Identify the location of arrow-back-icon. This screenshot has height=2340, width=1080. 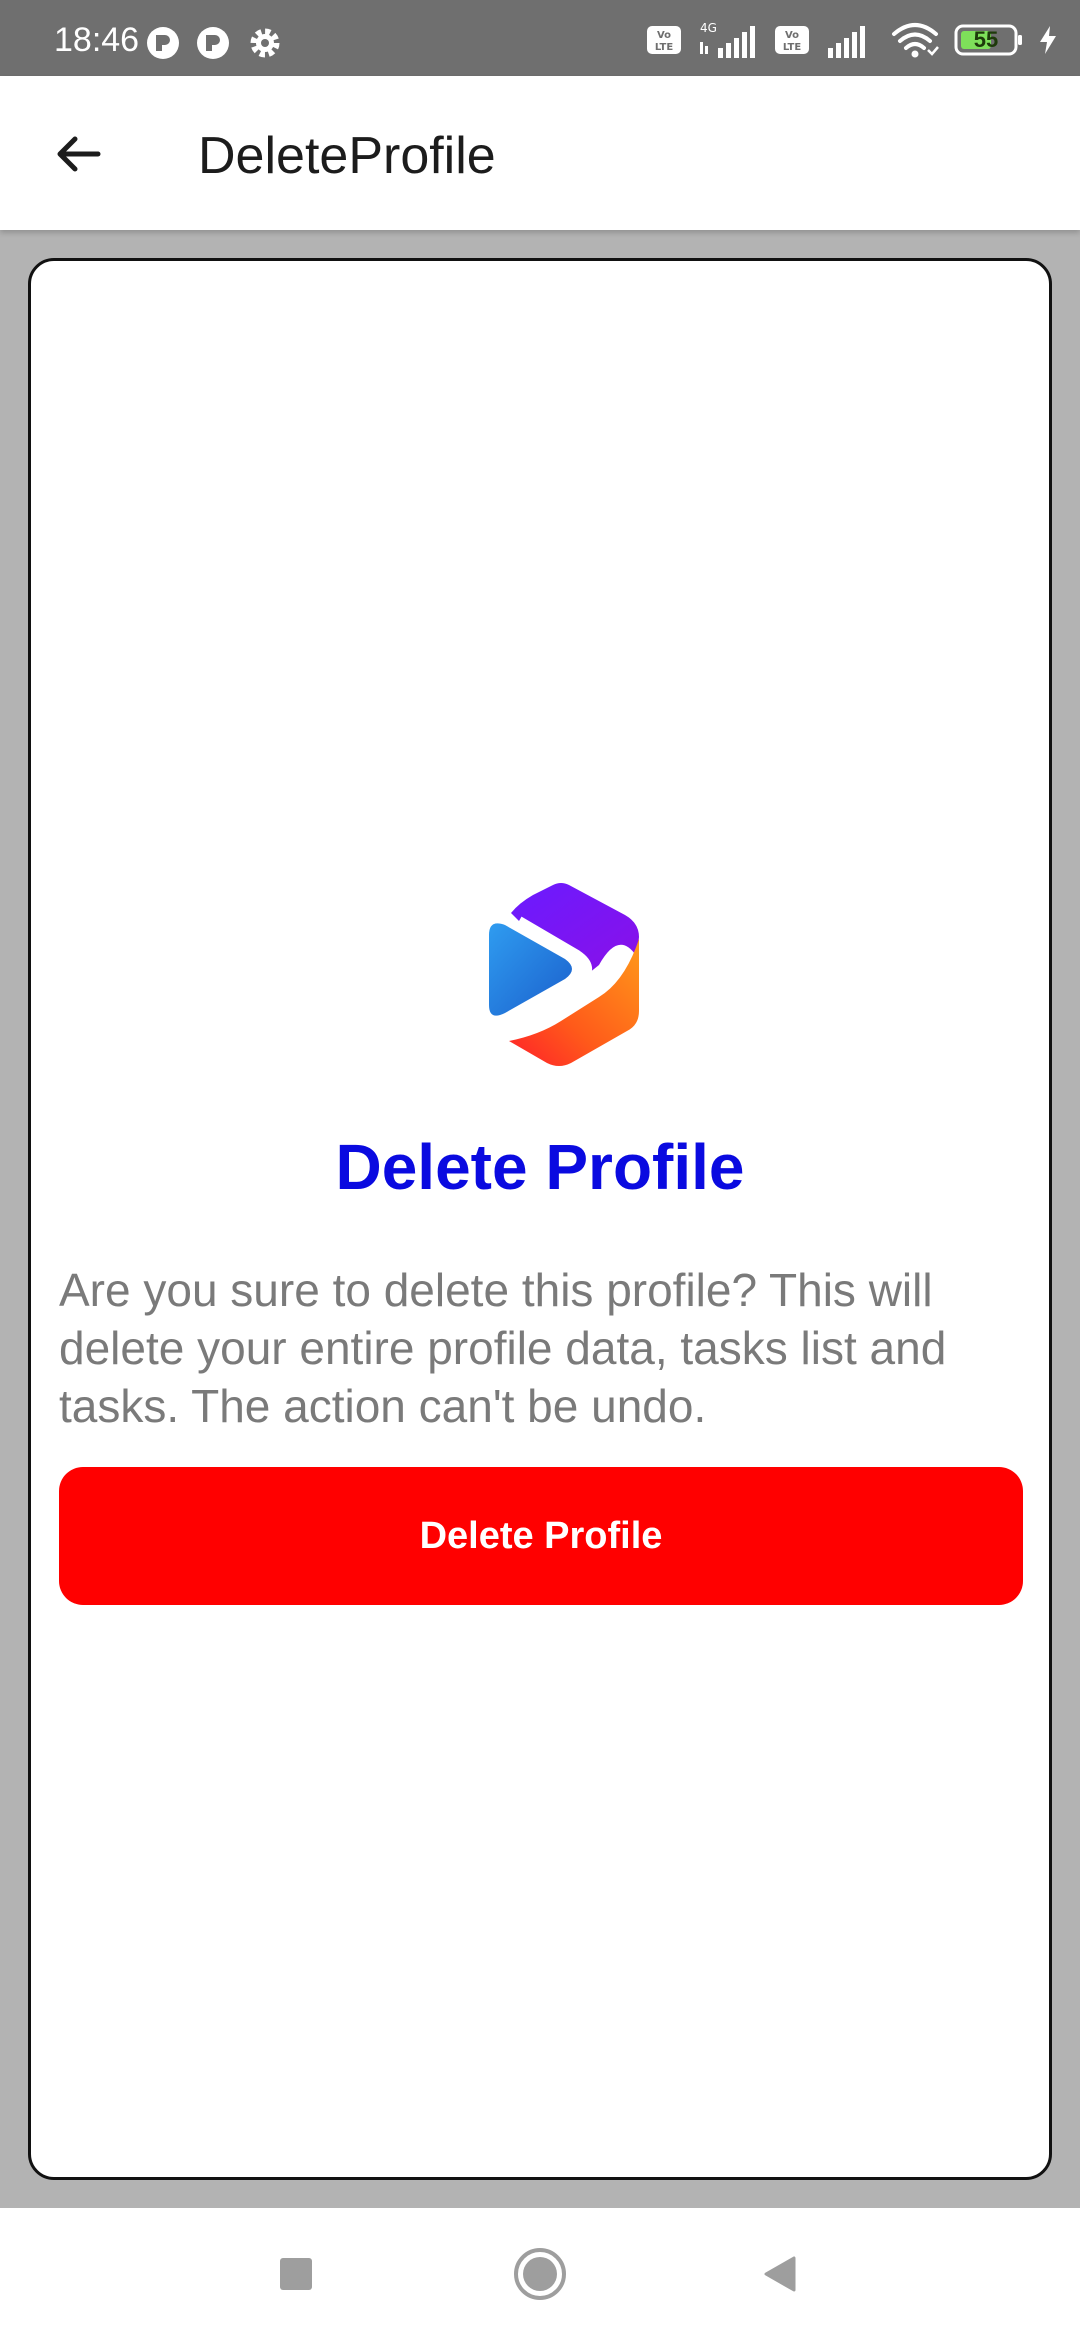
(79, 154).